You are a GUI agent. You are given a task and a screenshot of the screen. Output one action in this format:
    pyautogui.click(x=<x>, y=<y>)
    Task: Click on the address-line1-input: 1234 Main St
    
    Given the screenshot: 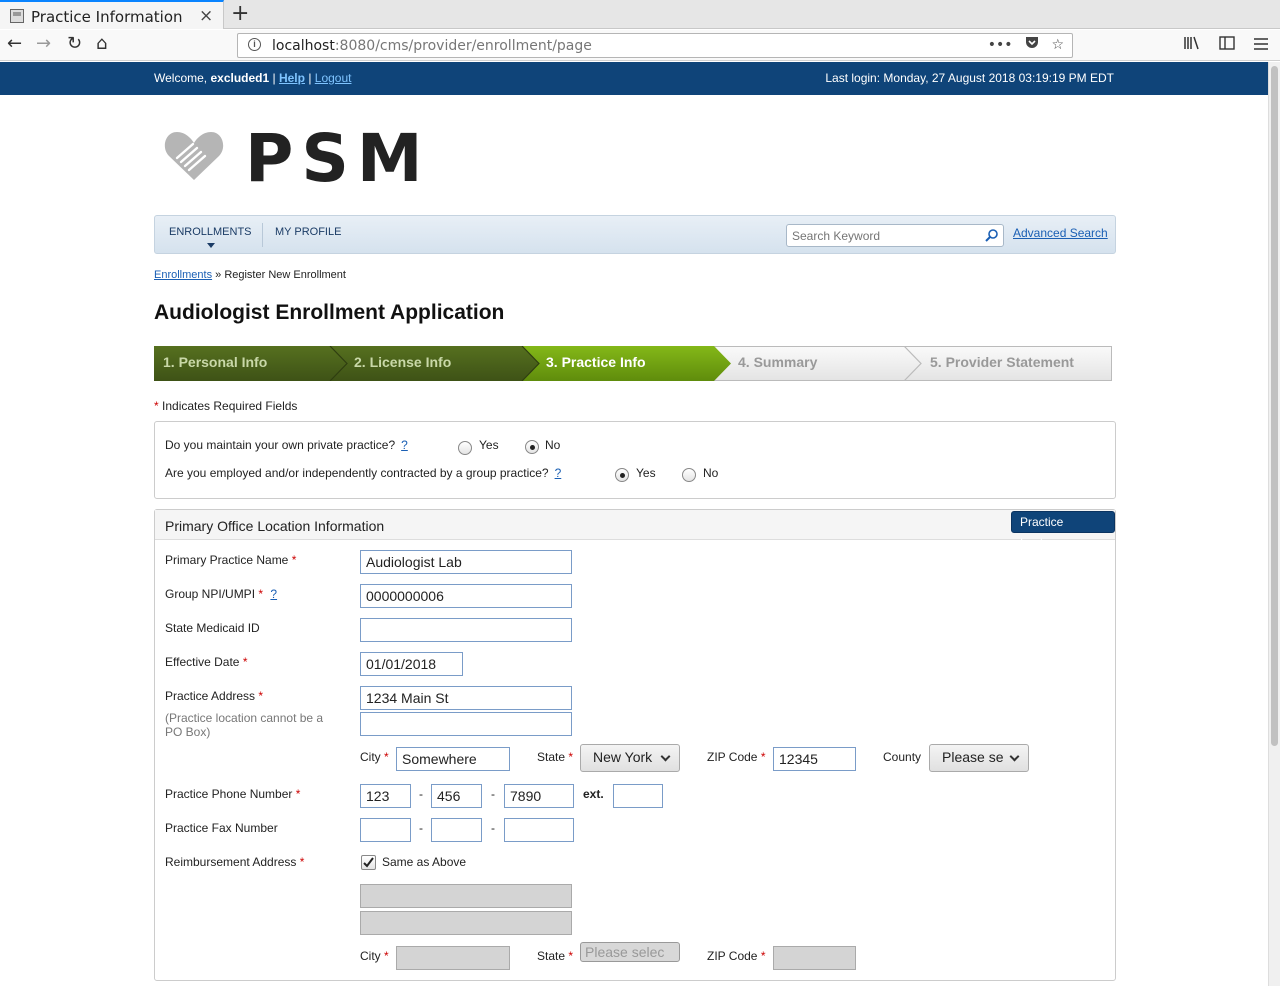 What is the action you would take?
    pyautogui.click(x=466, y=698)
    